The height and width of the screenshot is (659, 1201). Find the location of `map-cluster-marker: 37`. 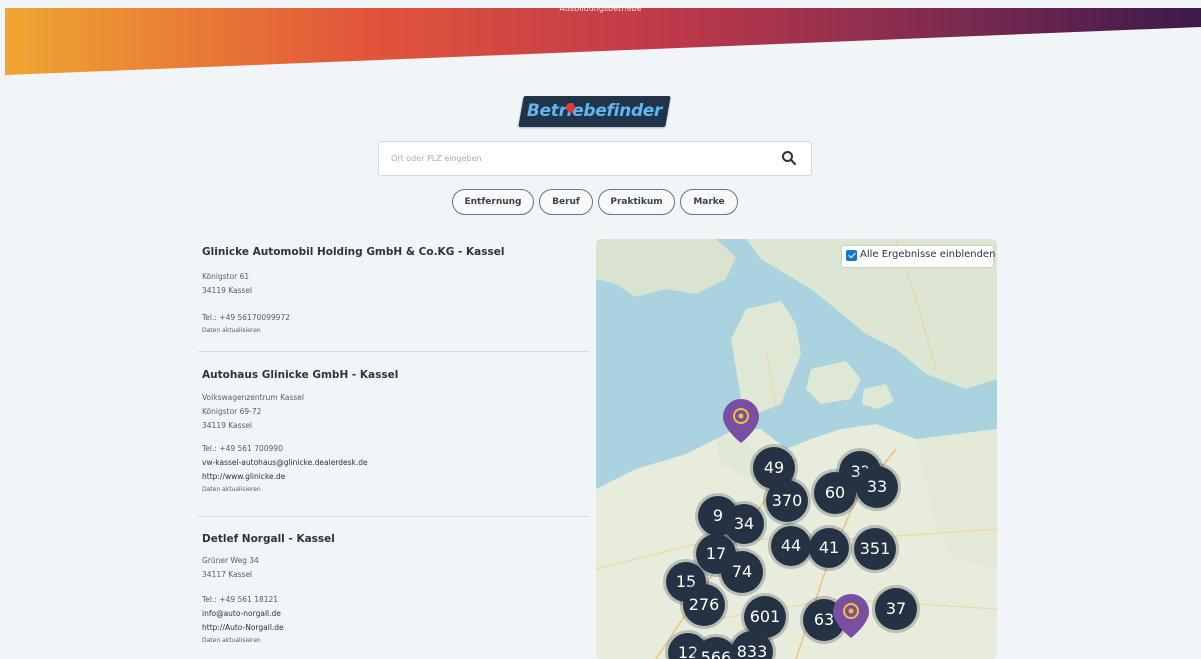

map-cluster-marker: 37 is located at coordinates (896, 609).